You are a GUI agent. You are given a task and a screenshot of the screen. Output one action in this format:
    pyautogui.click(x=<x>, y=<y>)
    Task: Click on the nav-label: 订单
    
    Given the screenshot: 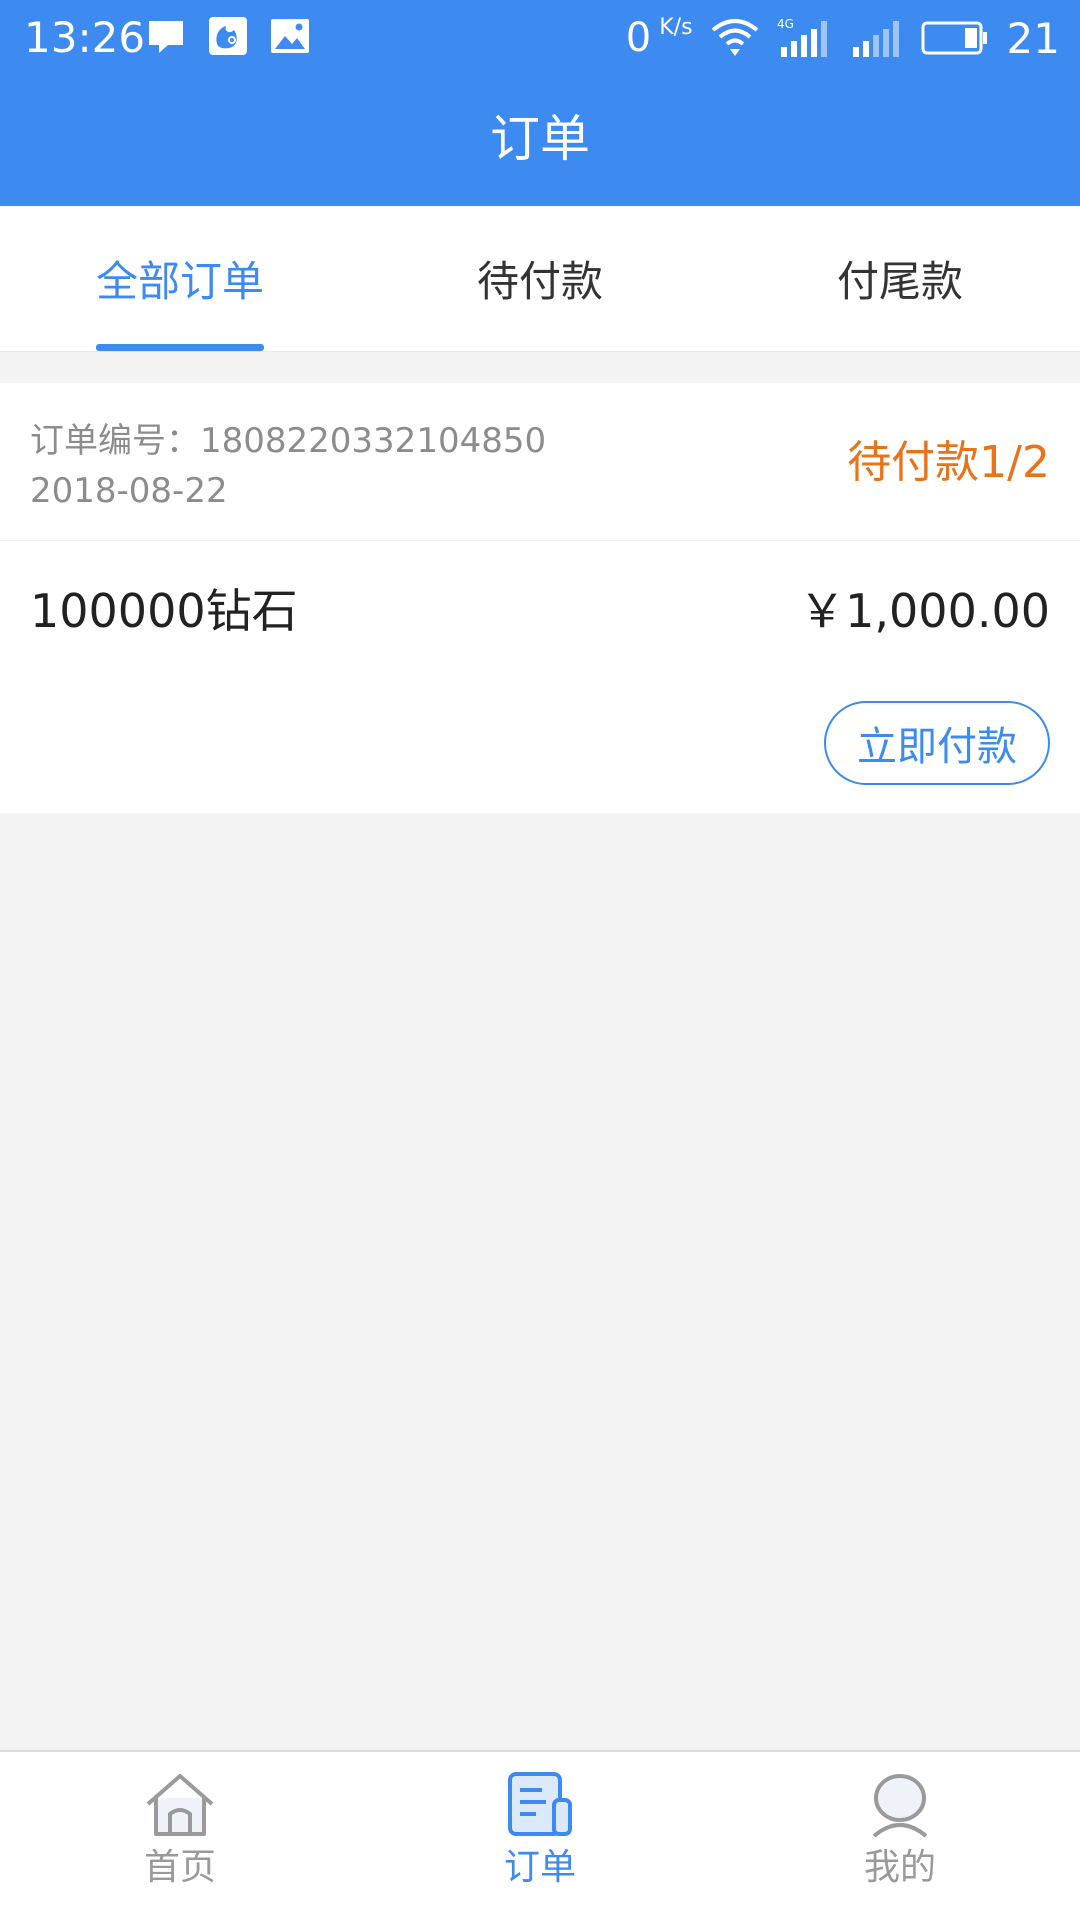 What is the action you would take?
    pyautogui.click(x=539, y=1867)
    